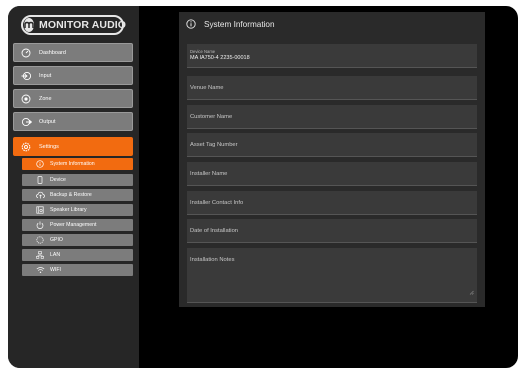  I want to click on nav-label: Input, so click(45, 75).